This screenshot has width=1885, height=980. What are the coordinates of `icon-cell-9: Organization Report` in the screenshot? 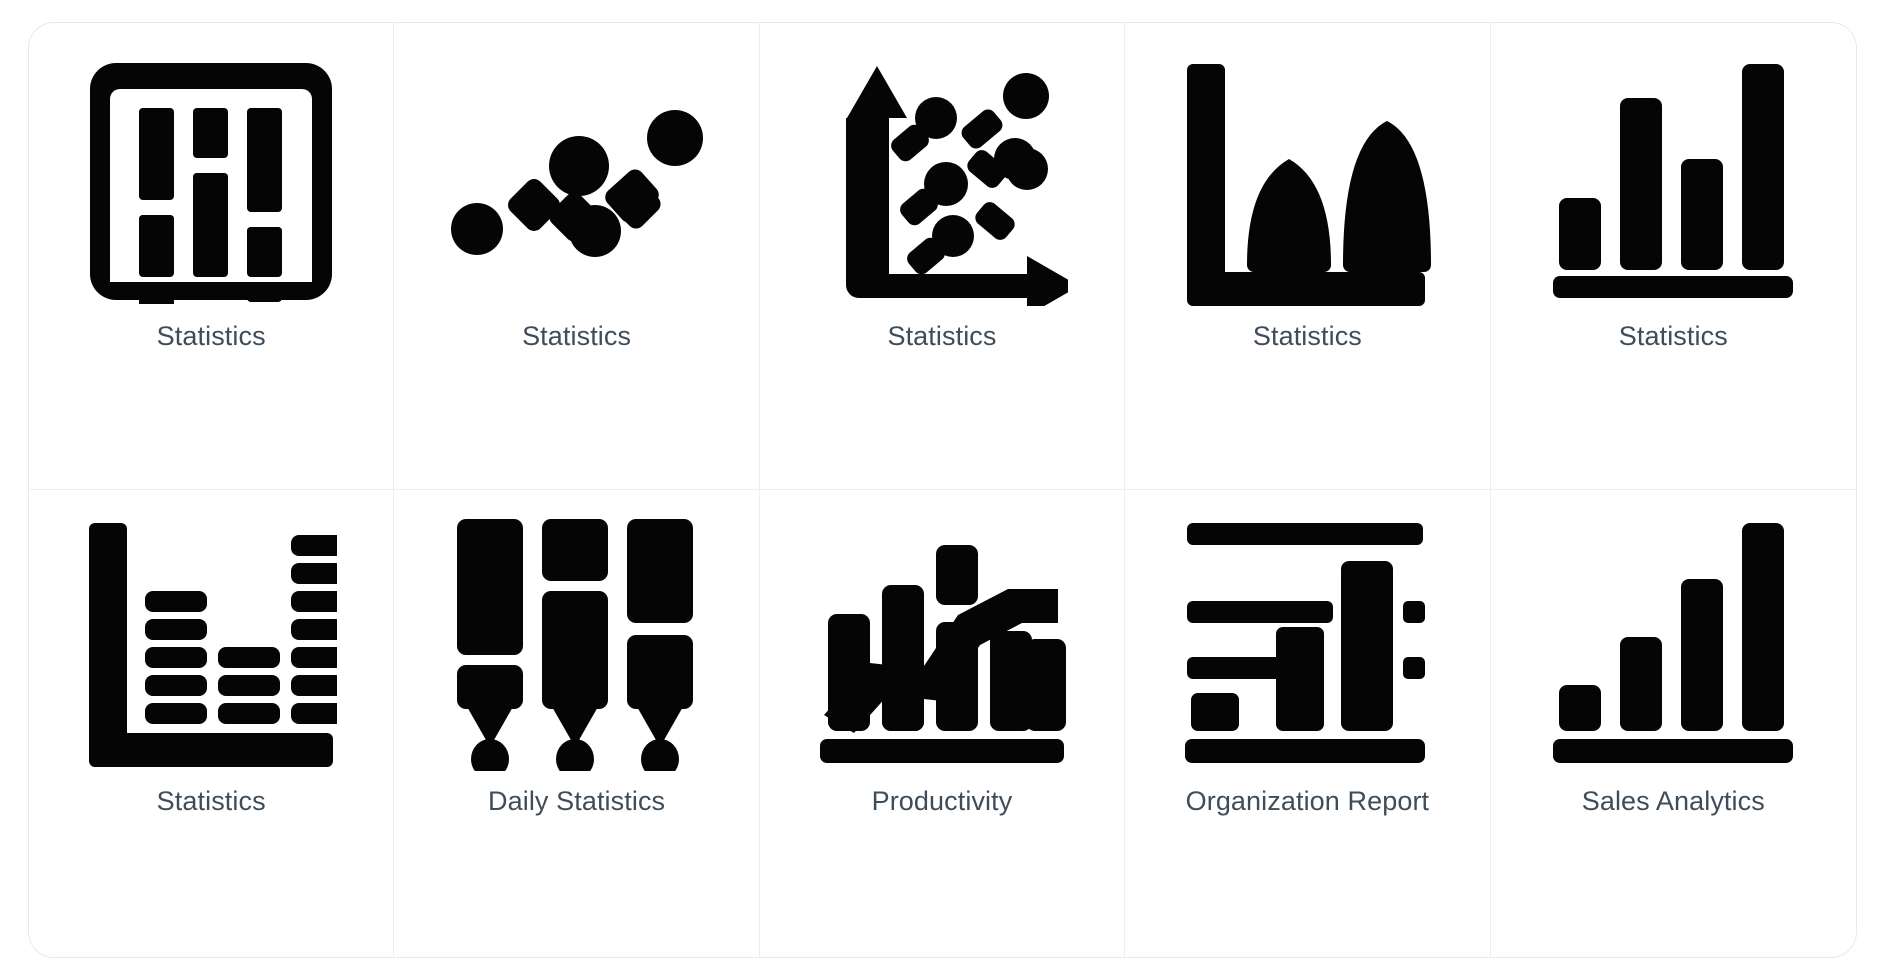 It's located at (1308, 723).